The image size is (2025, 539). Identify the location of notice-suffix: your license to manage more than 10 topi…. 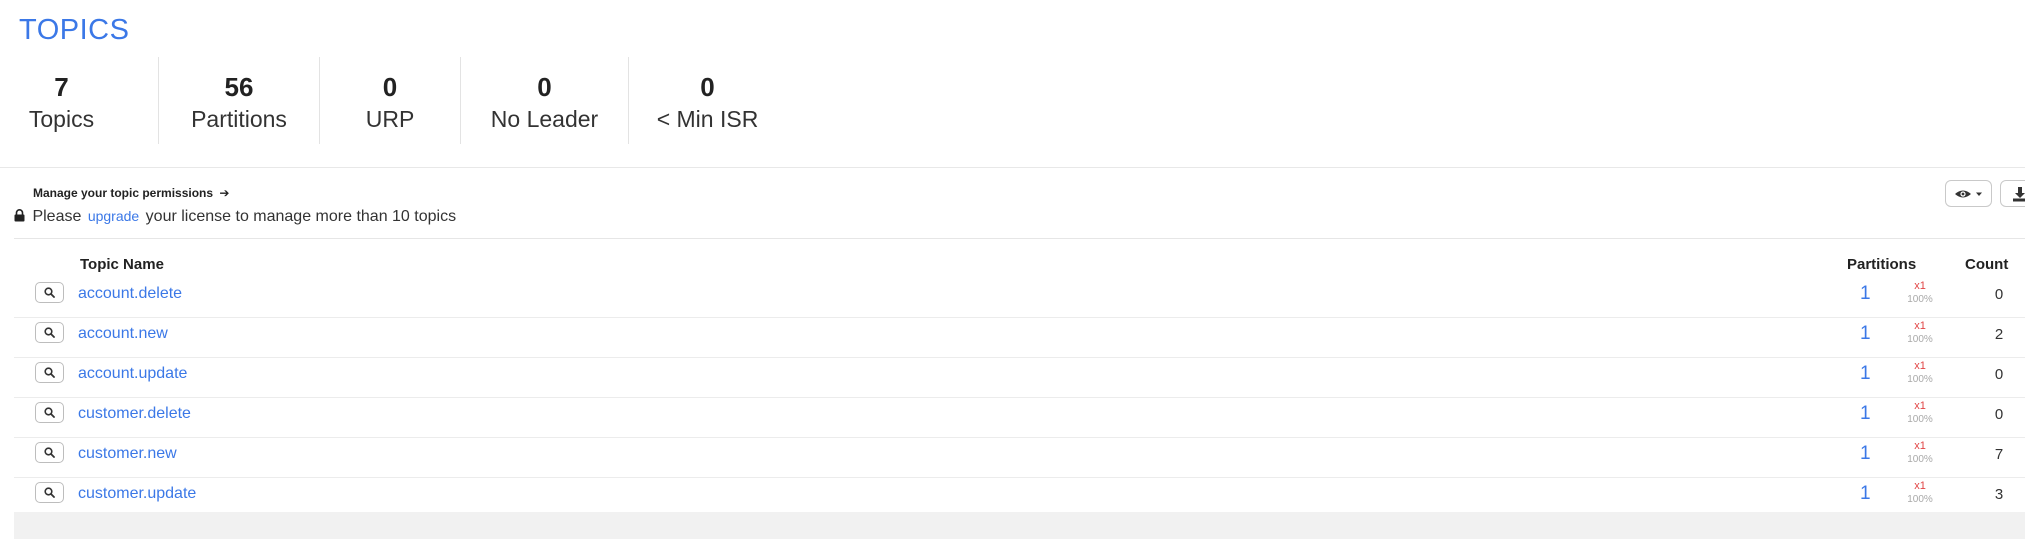
(301, 216).